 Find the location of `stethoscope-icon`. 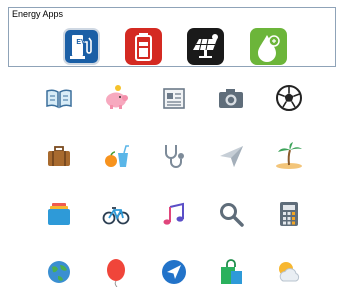

stethoscope-icon is located at coordinates (174, 156).